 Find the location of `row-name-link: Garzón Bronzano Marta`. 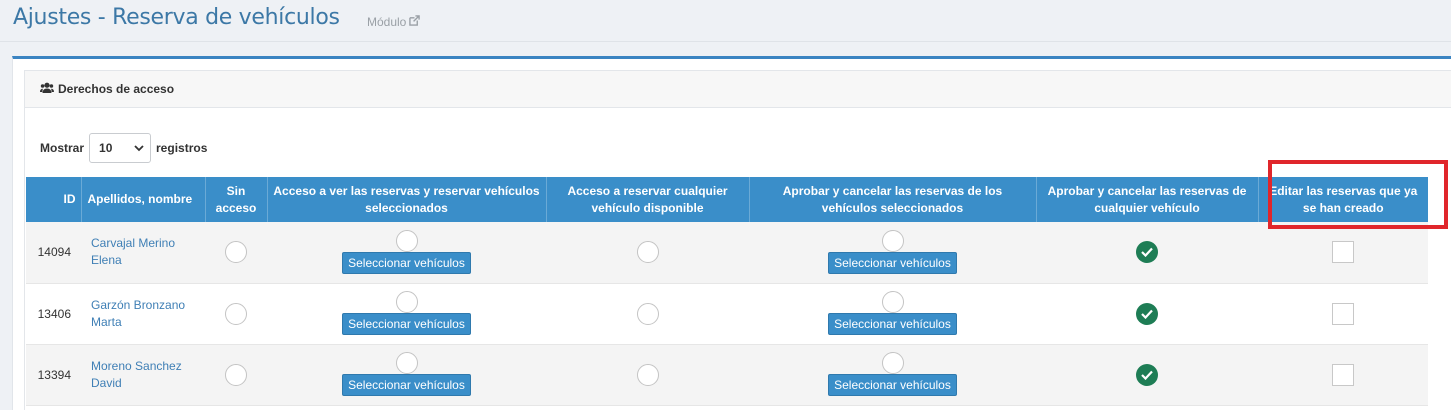

row-name-link: Garzón Bronzano Marta is located at coordinates (143, 314).